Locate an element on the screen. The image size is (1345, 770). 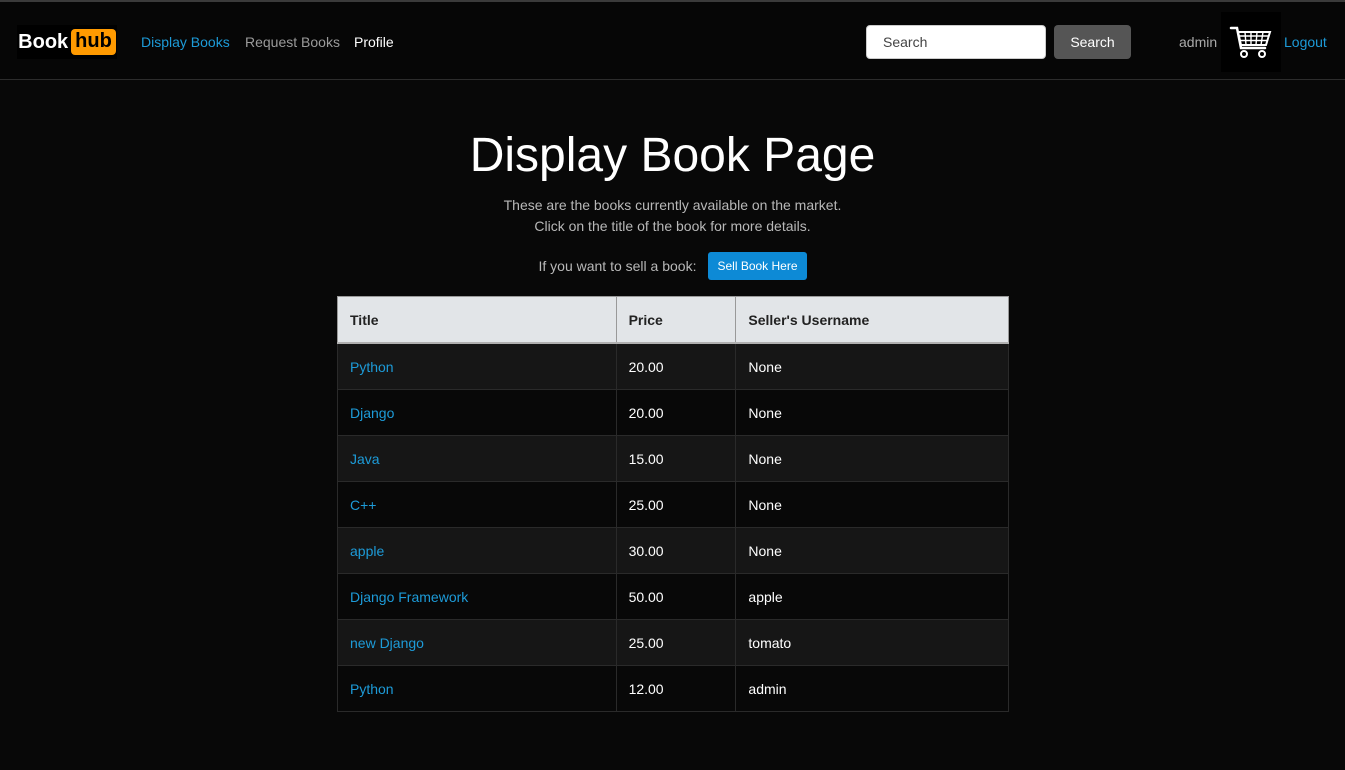
username-label: admin is located at coordinates (1198, 42).